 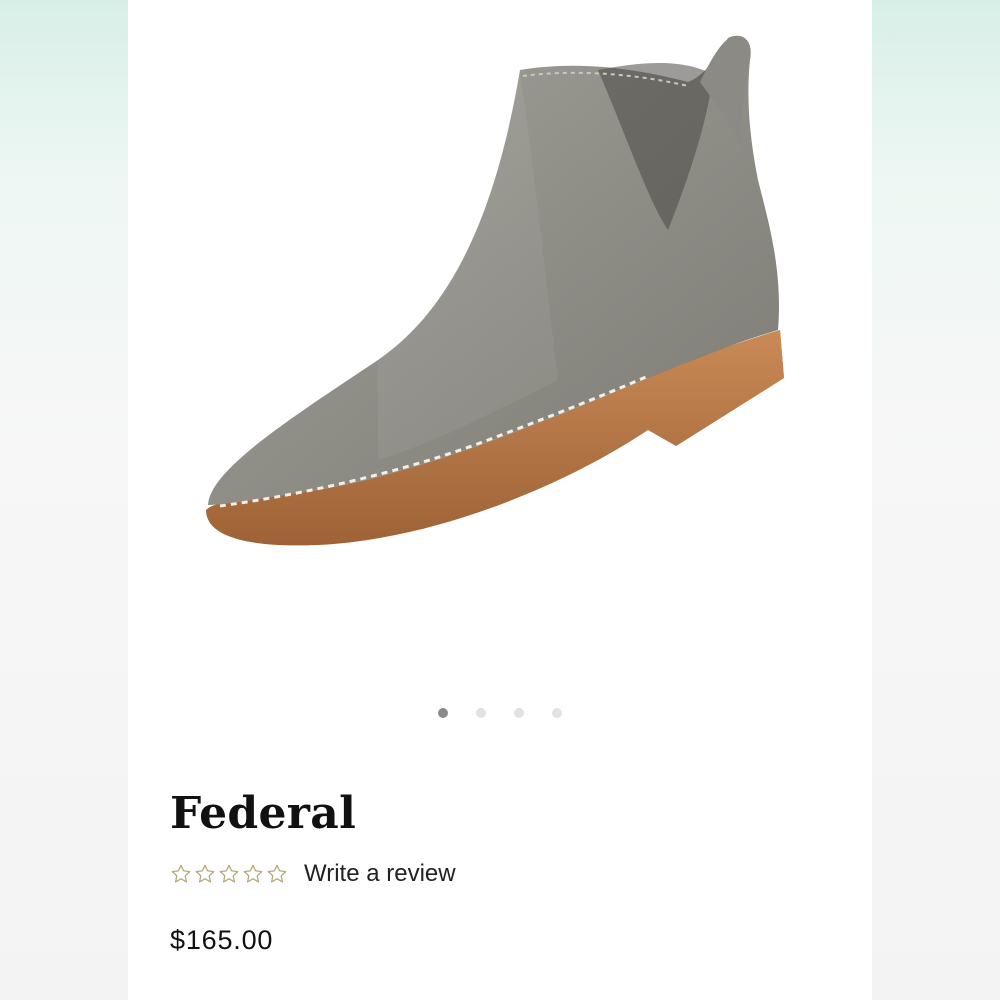 I want to click on star-rating, so click(x=229, y=874).